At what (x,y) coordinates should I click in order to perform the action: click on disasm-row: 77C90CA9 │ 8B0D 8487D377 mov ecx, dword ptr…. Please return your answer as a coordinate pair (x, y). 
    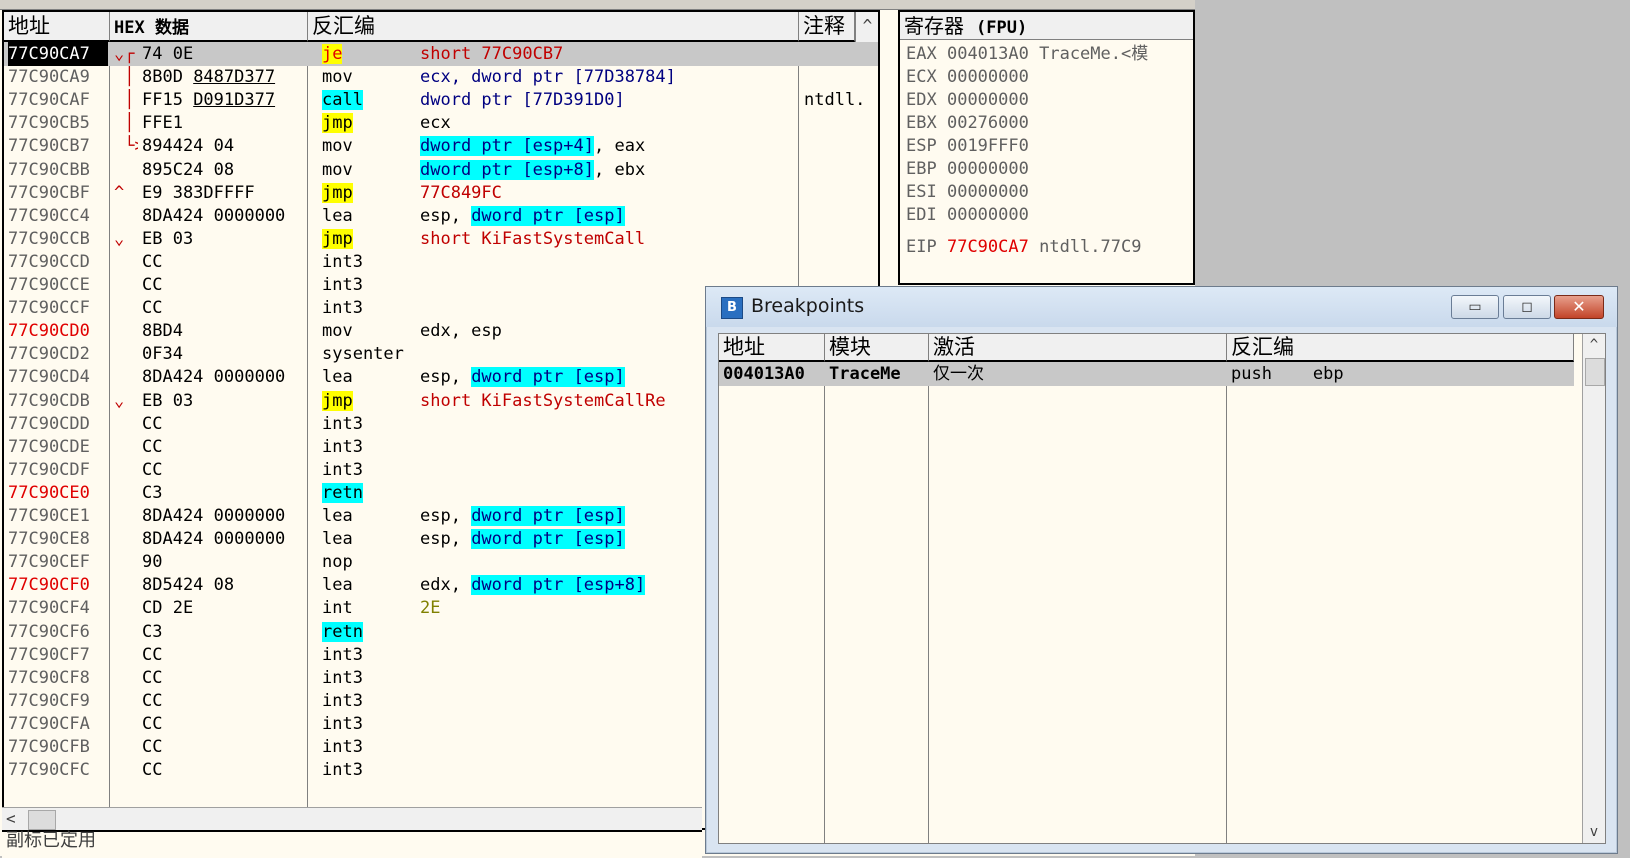
    Looking at the image, I should click on (441, 77).